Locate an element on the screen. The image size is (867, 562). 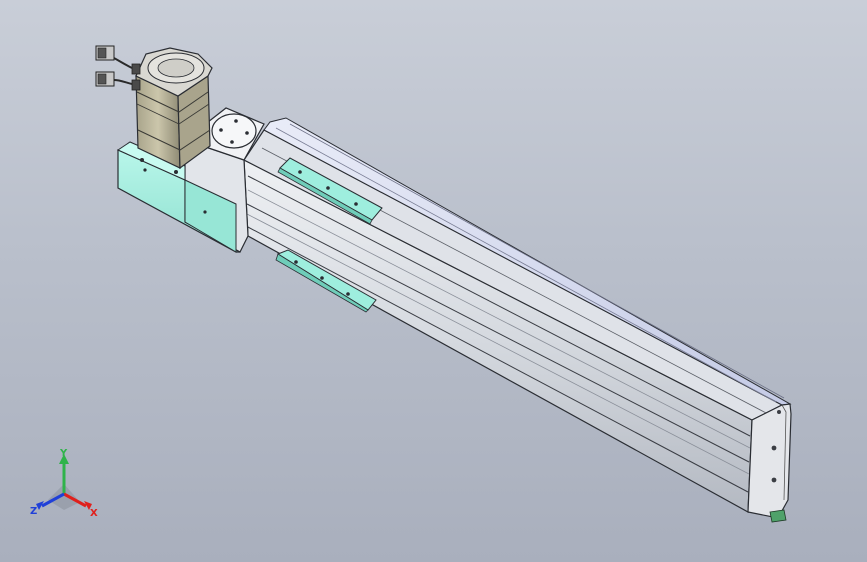
y-axis-label: Y is located at coordinates (63, 453).